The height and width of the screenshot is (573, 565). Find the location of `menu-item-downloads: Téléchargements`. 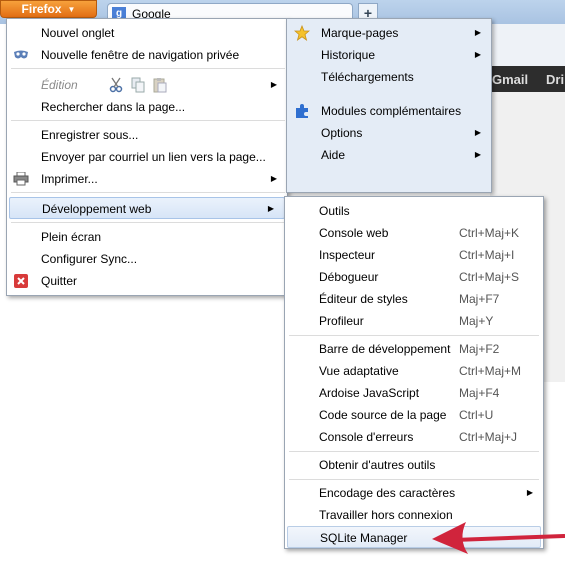

menu-item-downloads: Téléchargements is located at coordinates (389, 77).